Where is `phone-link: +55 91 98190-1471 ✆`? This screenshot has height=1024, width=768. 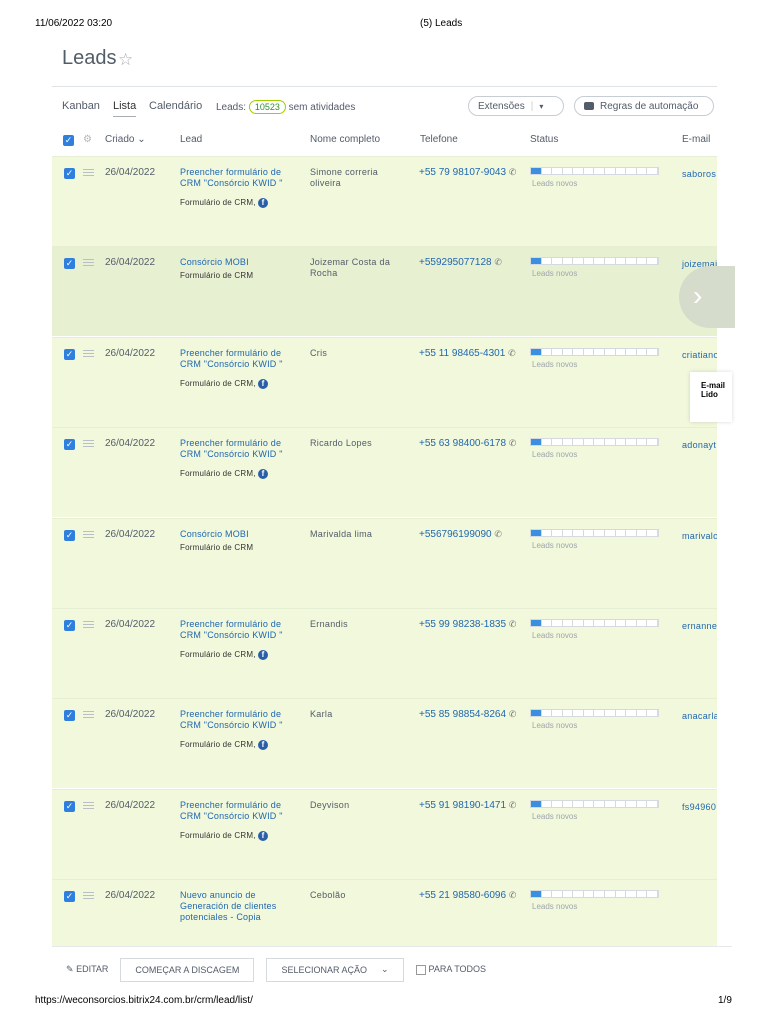
phone-link: +55 91 98190-1471 ✆ is located at coordinates (467, 805).